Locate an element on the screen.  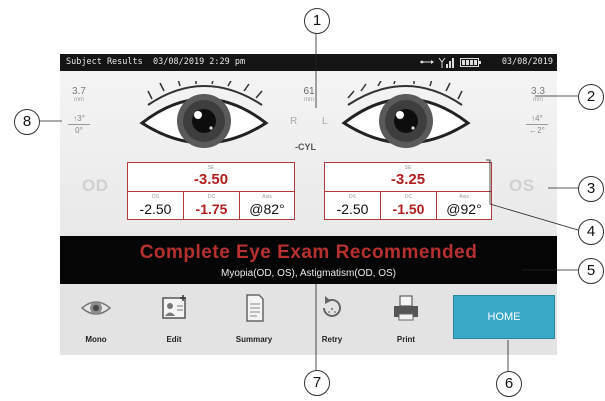
mono-label: Mono is located at coordinates (96, 339).